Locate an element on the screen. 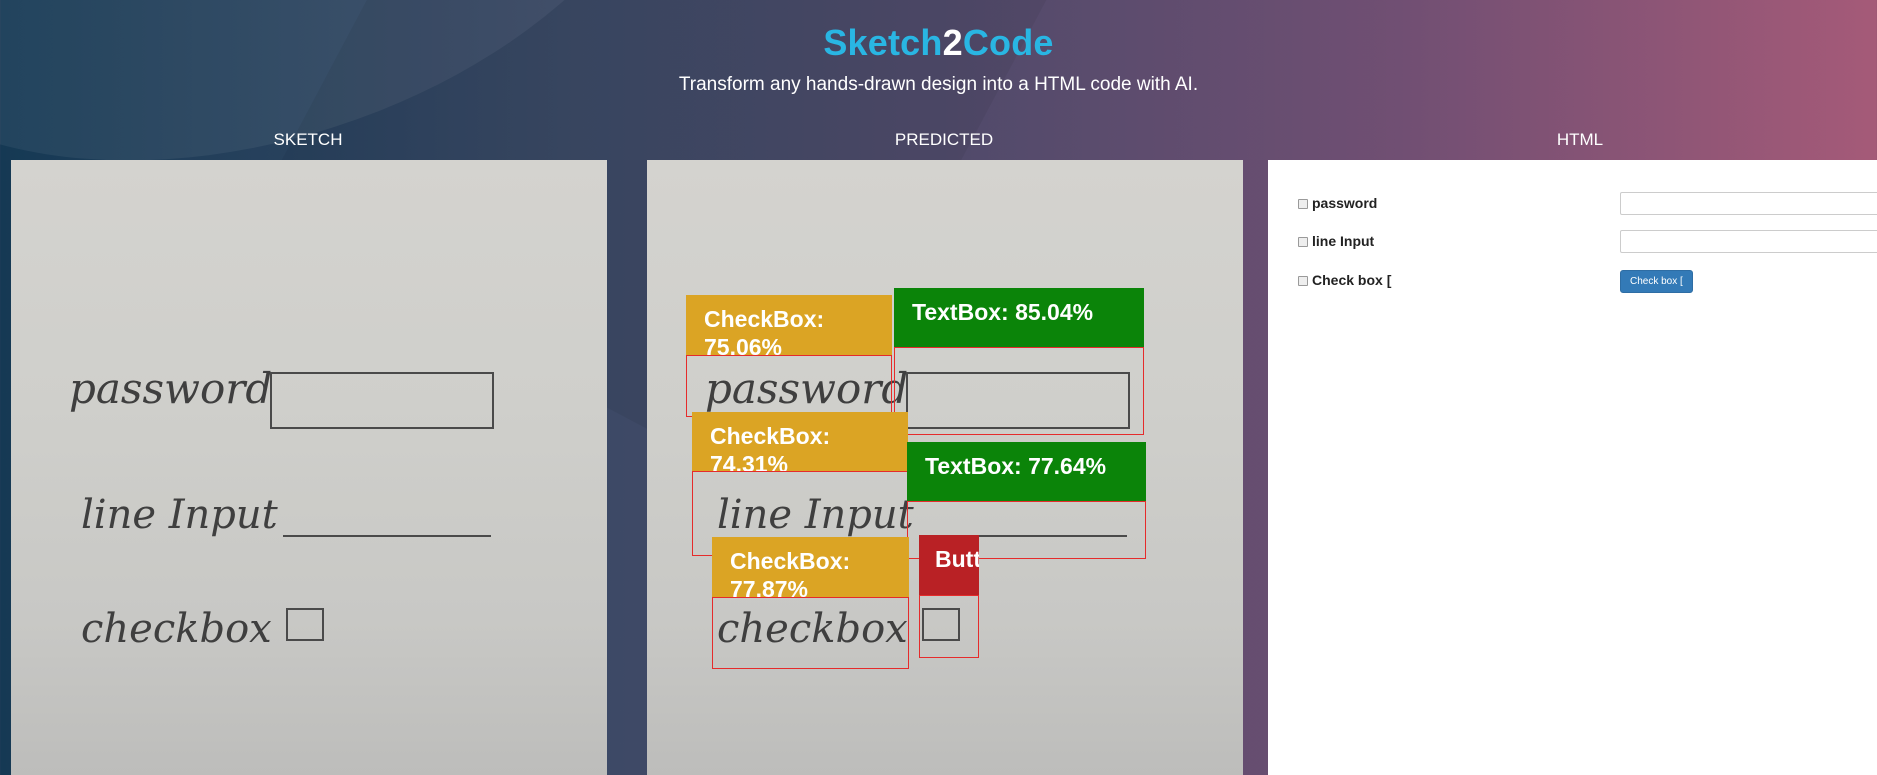  app-title-part-1: Sketch is located at coordinates (883, 42).